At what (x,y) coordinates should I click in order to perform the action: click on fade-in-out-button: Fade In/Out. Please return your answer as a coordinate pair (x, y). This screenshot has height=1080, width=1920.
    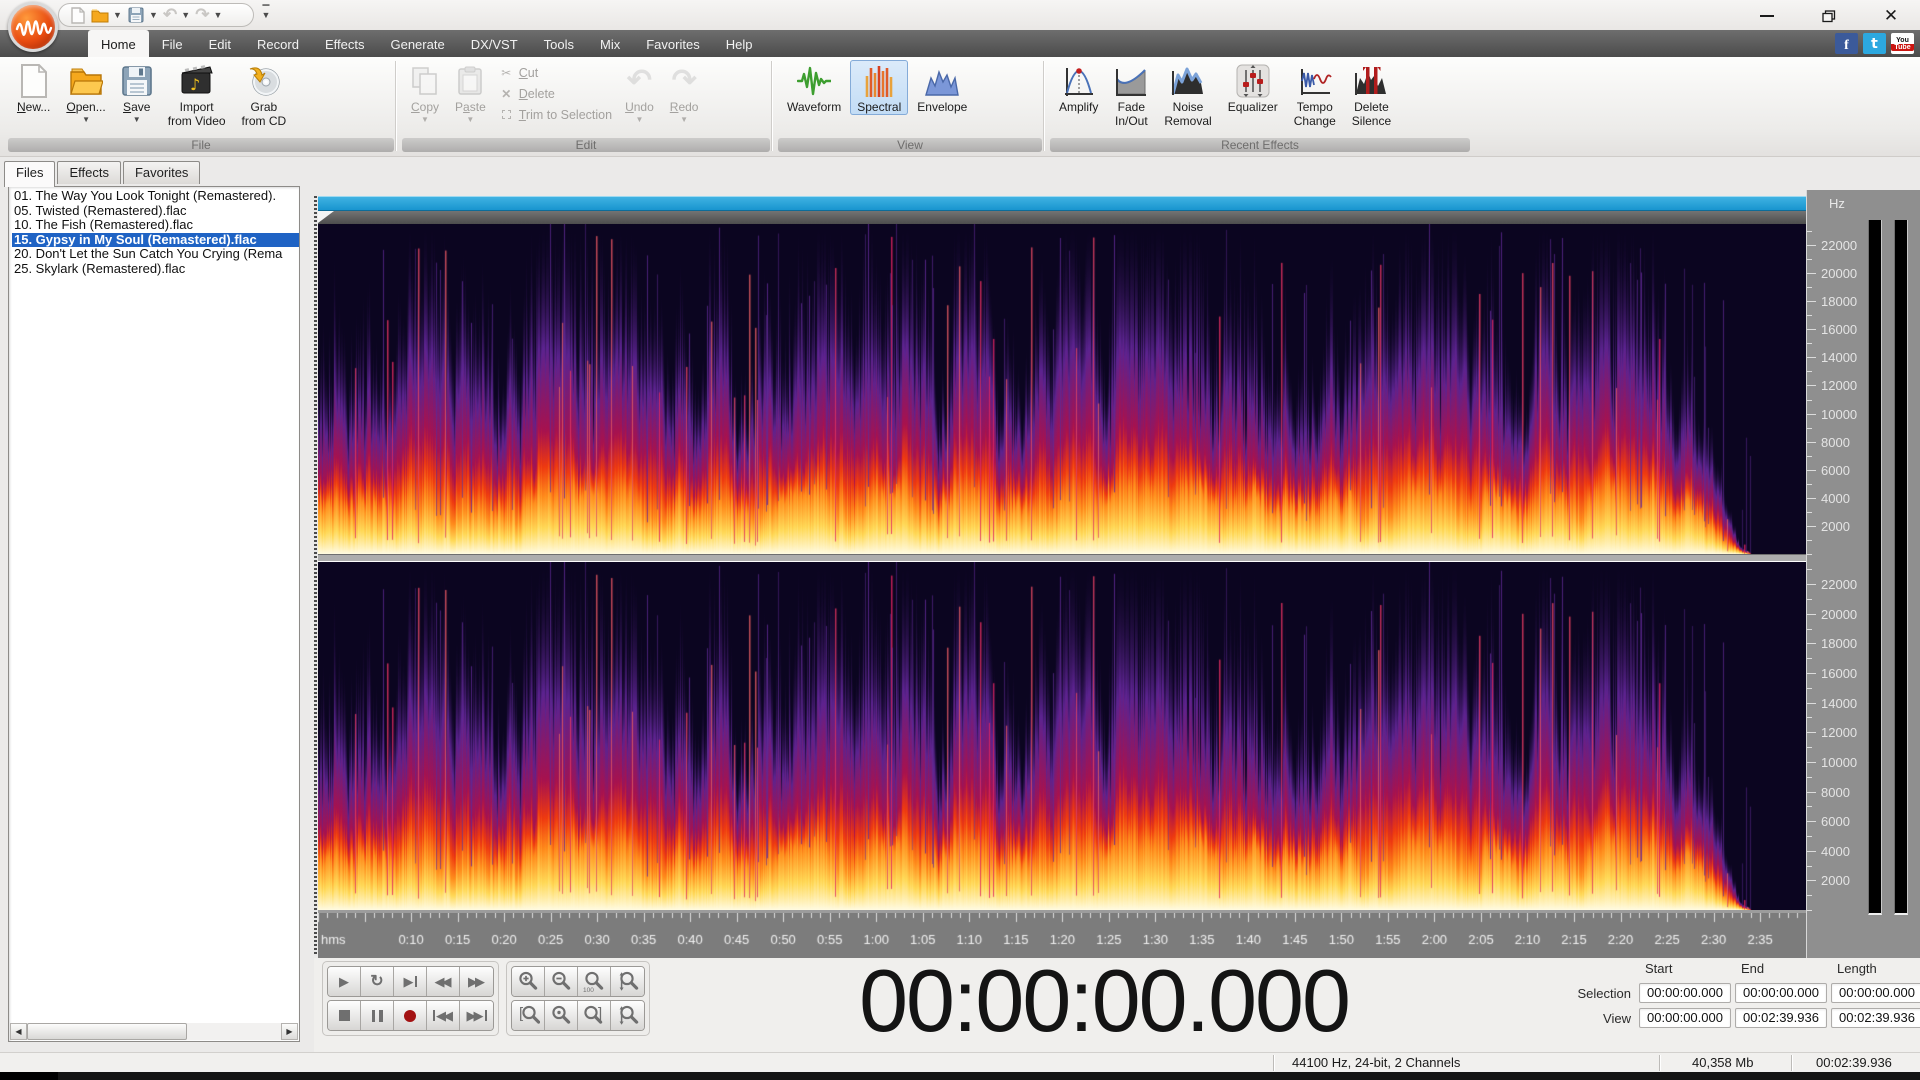
    Looking at the image, I should click on (1131, 94).